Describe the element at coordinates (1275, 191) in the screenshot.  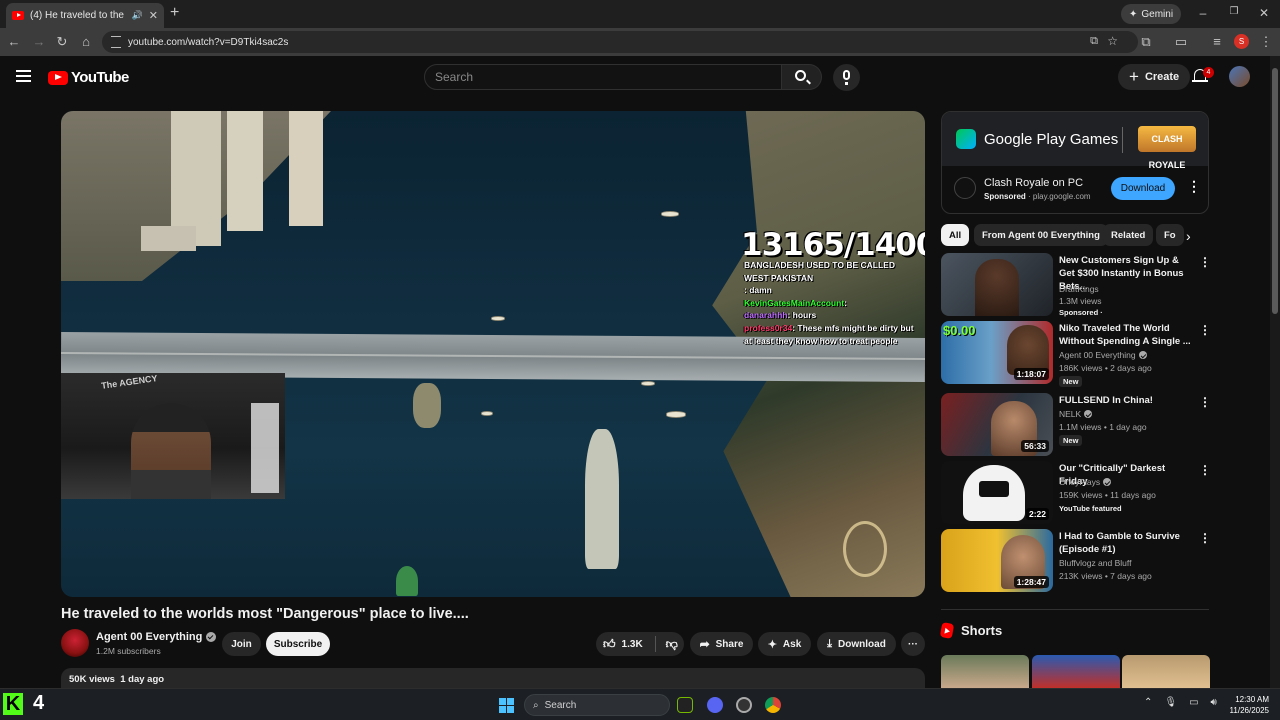
I see `scrollbar-thumb` at that location.